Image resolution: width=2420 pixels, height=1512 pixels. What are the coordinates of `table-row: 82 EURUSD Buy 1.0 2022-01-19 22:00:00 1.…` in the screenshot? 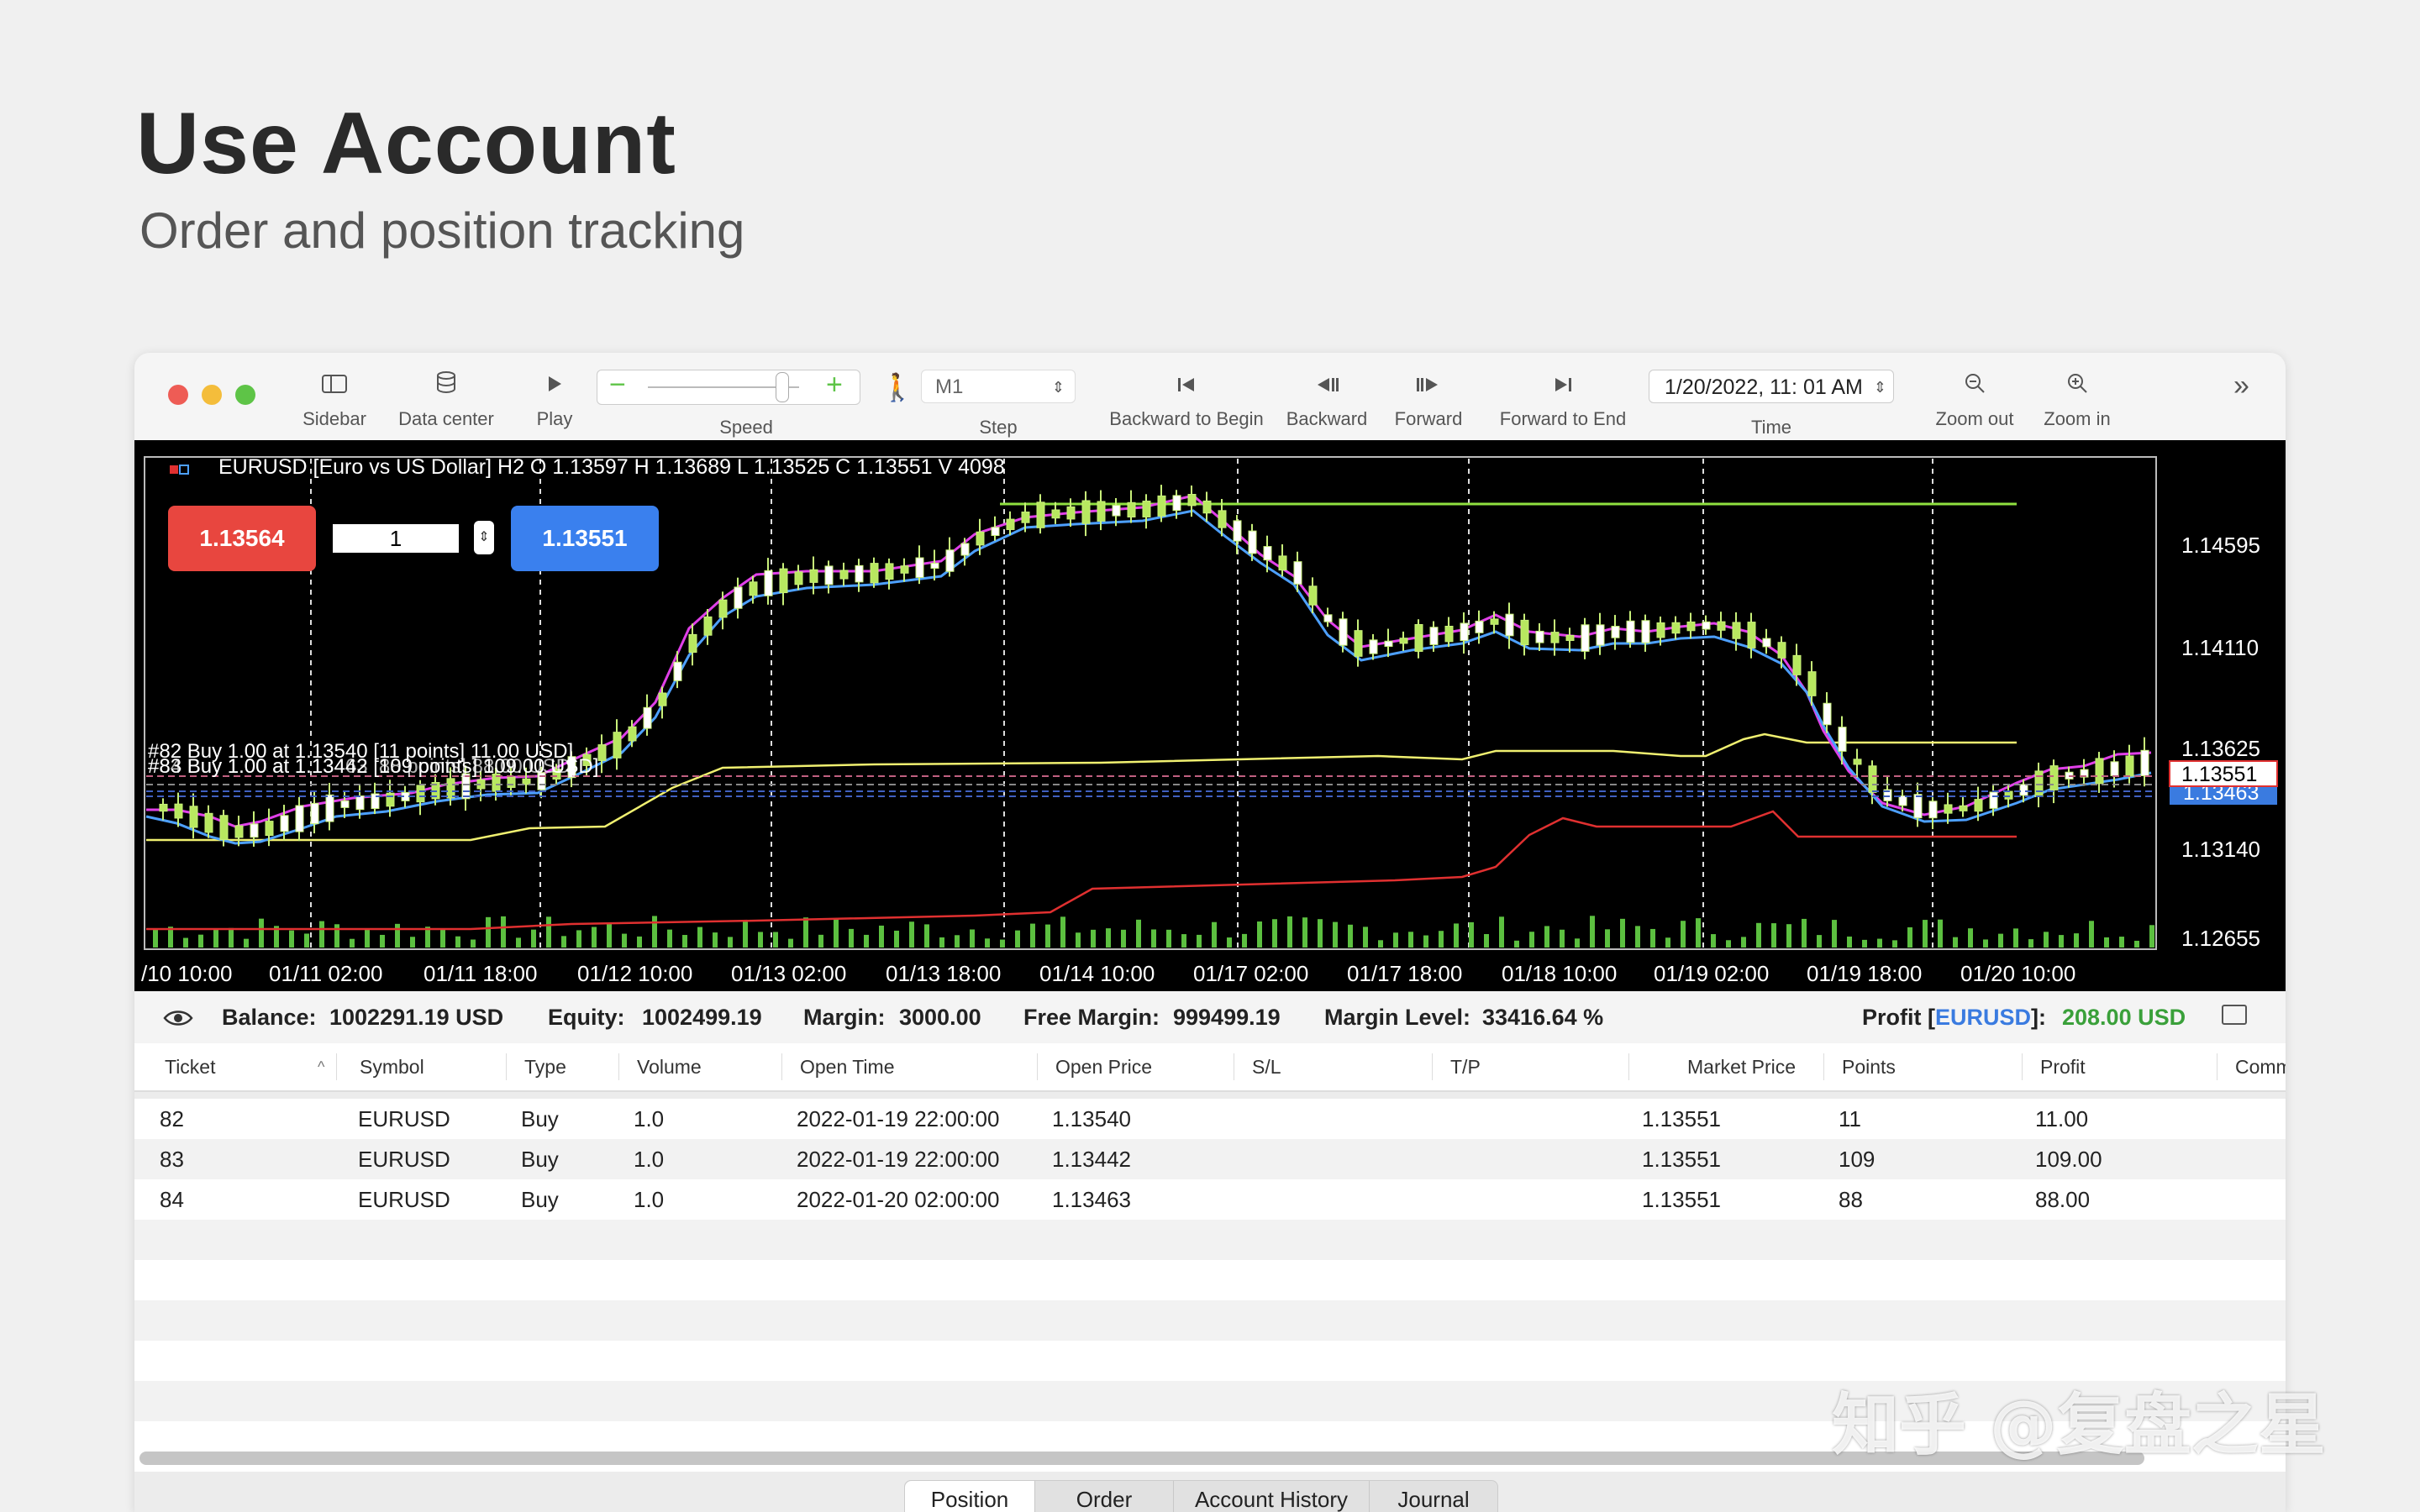 It's located at (1210, 1119).